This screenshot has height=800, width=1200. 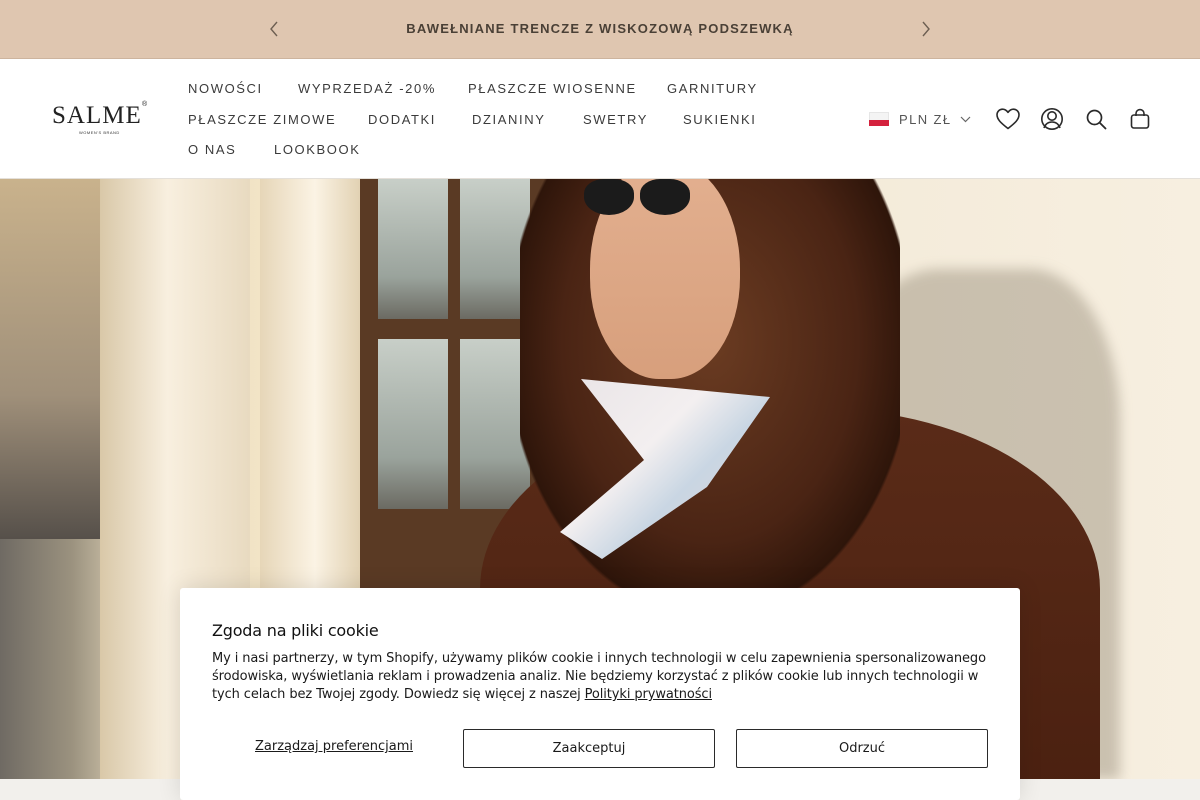 I want to click on bag-icon, so click(x=1140, y=119).